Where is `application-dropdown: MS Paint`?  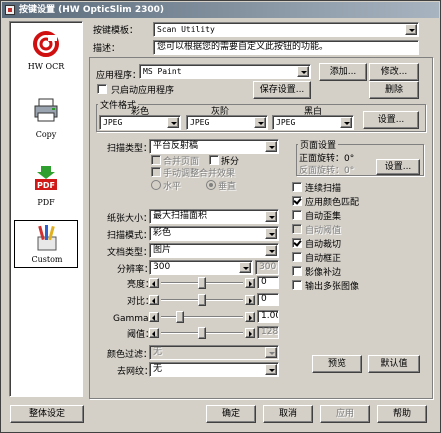
application-dropdown: MS Paint is located at coordinates (225, 71).